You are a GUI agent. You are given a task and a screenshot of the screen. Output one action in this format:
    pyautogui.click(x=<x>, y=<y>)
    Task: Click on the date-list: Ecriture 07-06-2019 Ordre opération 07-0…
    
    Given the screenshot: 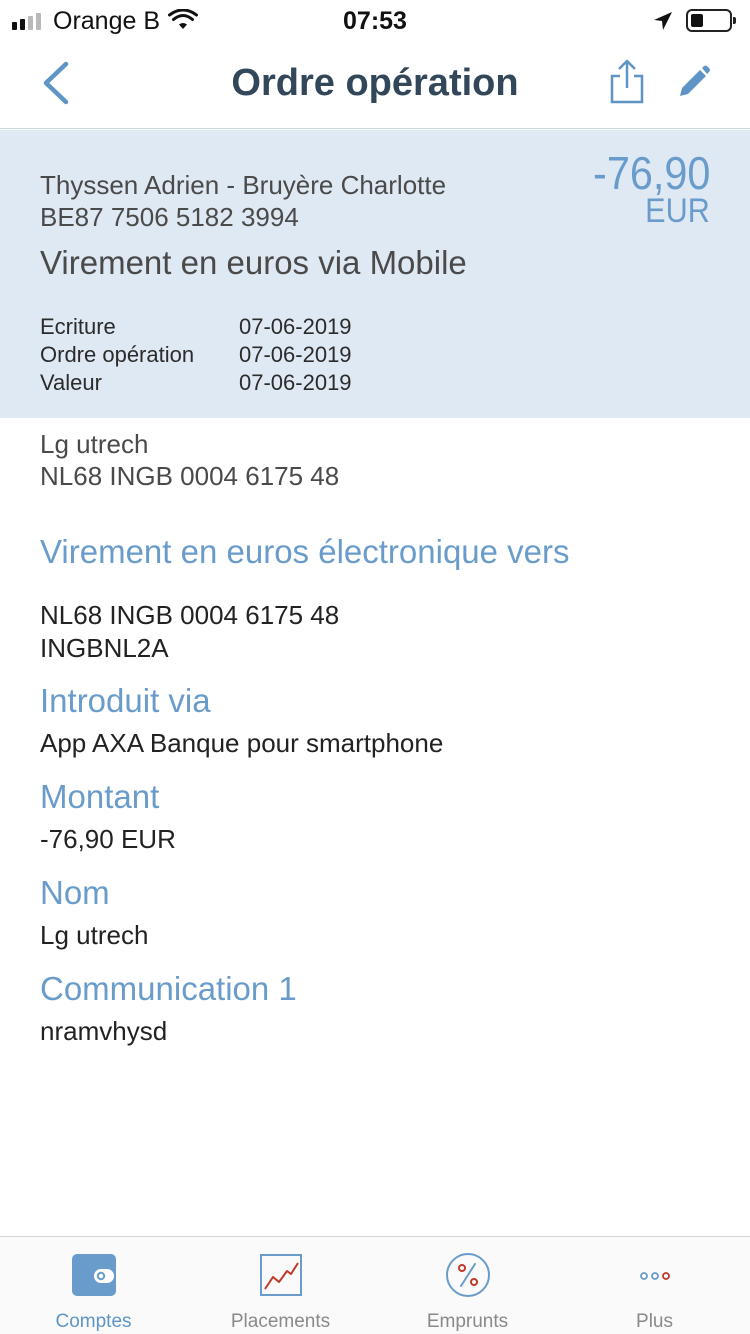 What is the action you would take?
    pyautogui.click(x=196, y=356)
    